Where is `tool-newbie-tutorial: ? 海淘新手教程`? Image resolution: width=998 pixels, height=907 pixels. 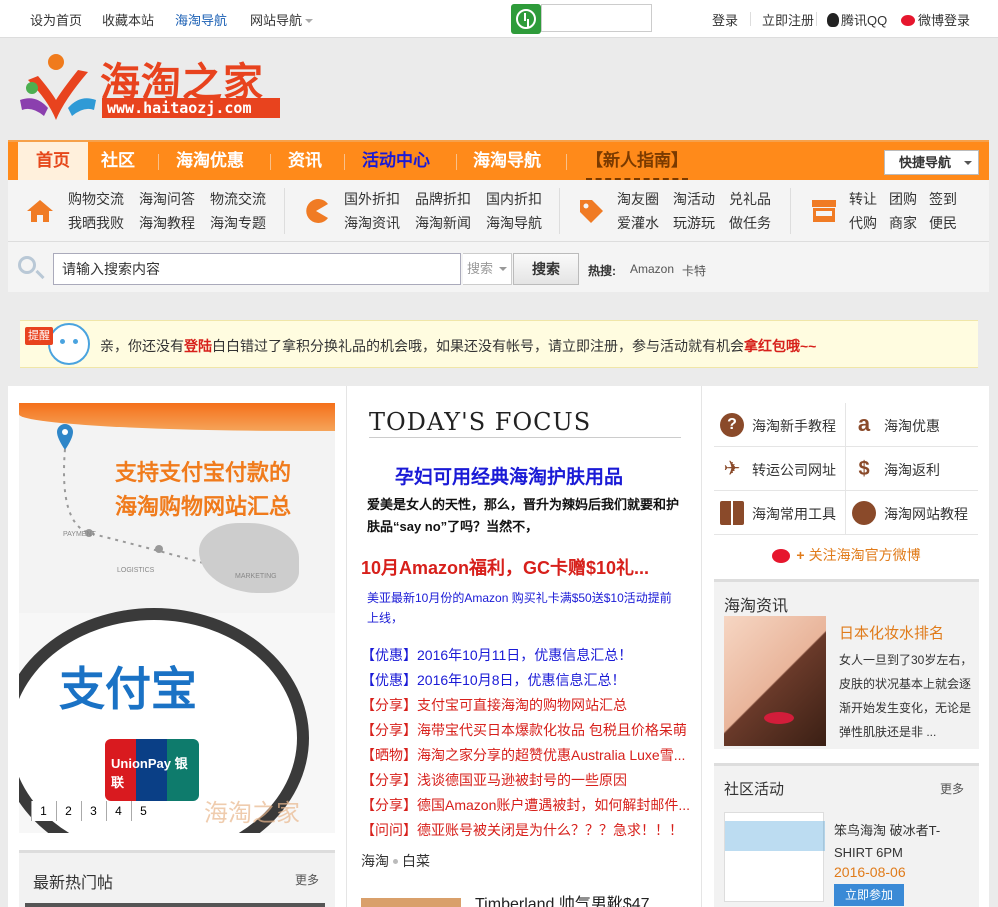
tool-newbie-tutorial: ? 海淘新手教程 is located at coordinates (780, 425).